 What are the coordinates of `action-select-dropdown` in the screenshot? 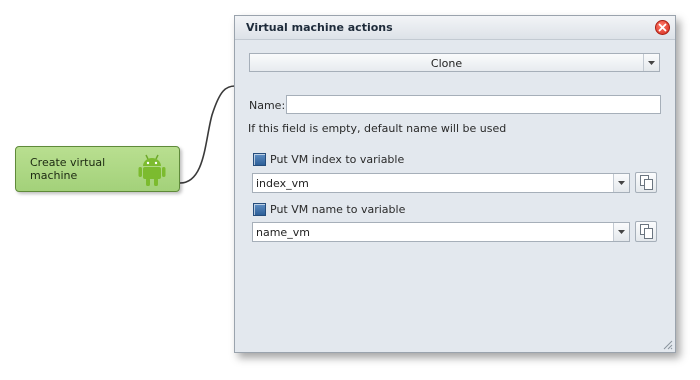 It's located at (651, 62).